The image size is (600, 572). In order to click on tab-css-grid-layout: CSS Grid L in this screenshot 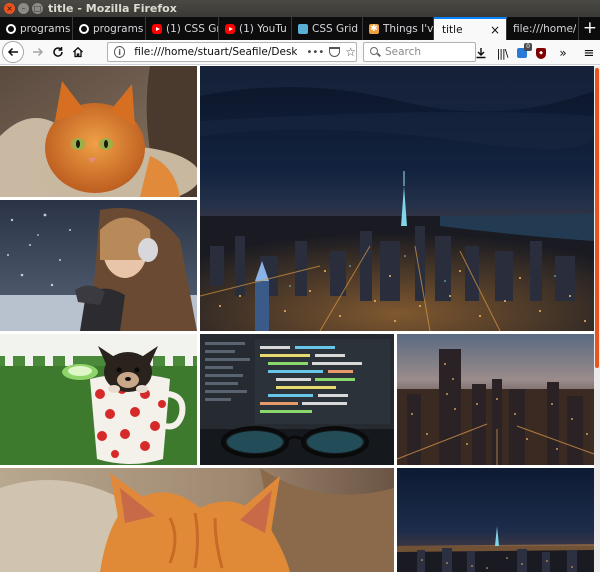, I will do `click(327, 28)`.